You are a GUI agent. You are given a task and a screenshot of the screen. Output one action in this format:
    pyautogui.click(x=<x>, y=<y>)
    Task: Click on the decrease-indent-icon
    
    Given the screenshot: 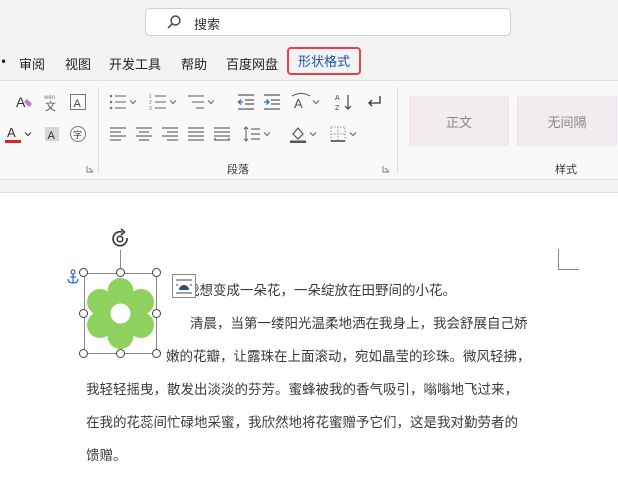 What is the action you would take?
    pyautogui.click(x=245, y=102)
    